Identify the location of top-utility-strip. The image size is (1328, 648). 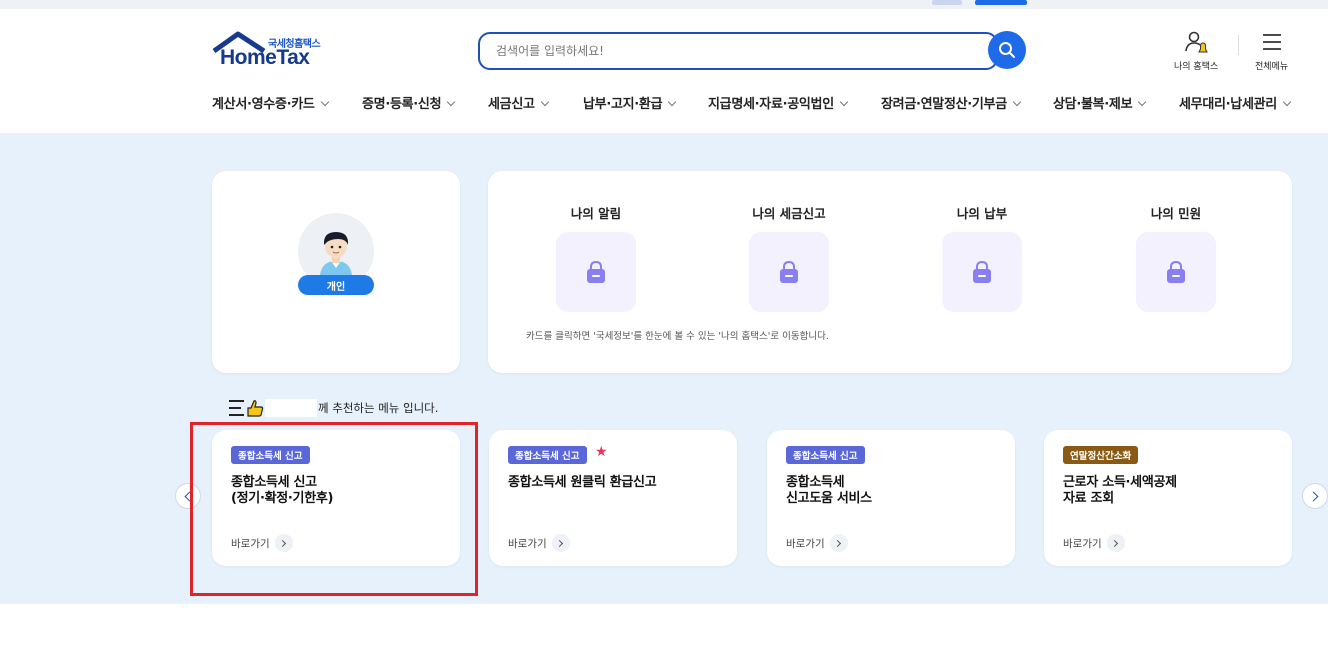
(664, 4).